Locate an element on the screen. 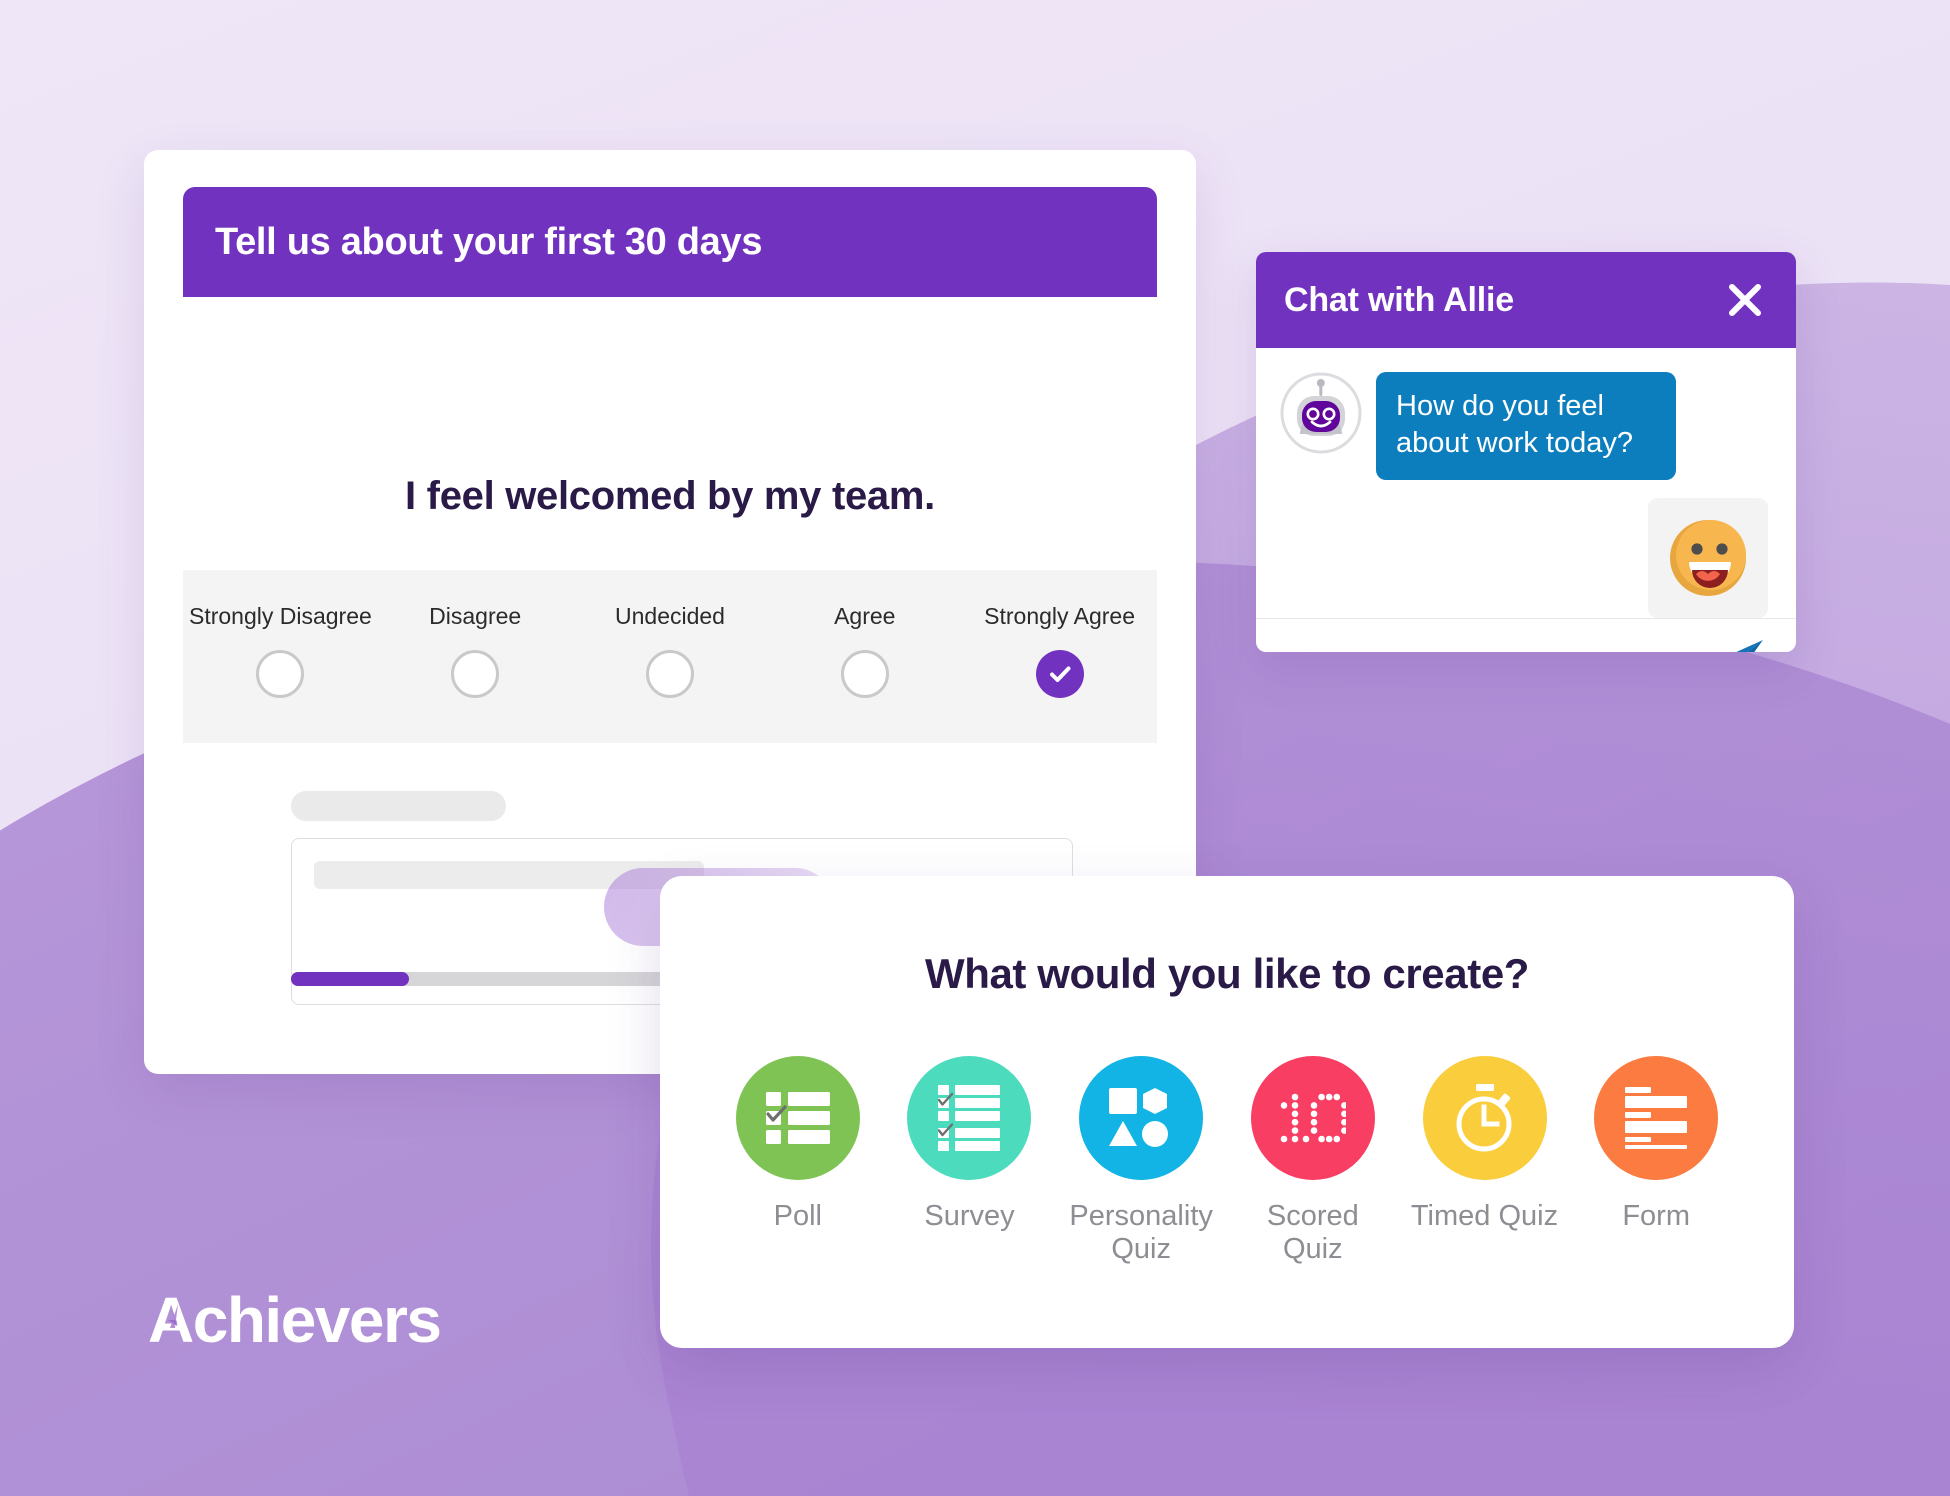  achievers-logo: Achievers is located at coordinates (313, 1321).